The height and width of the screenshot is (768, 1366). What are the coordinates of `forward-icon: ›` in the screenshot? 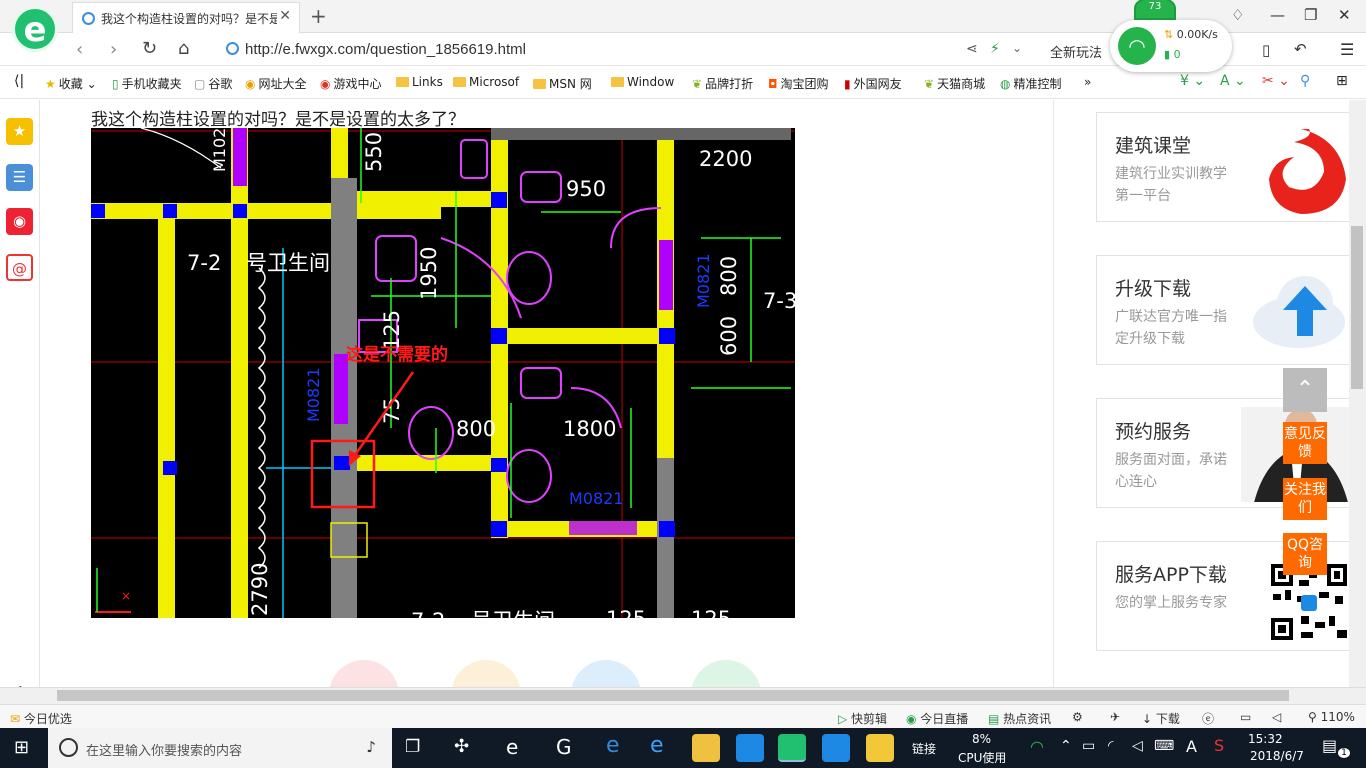 It's located at (113, 49).